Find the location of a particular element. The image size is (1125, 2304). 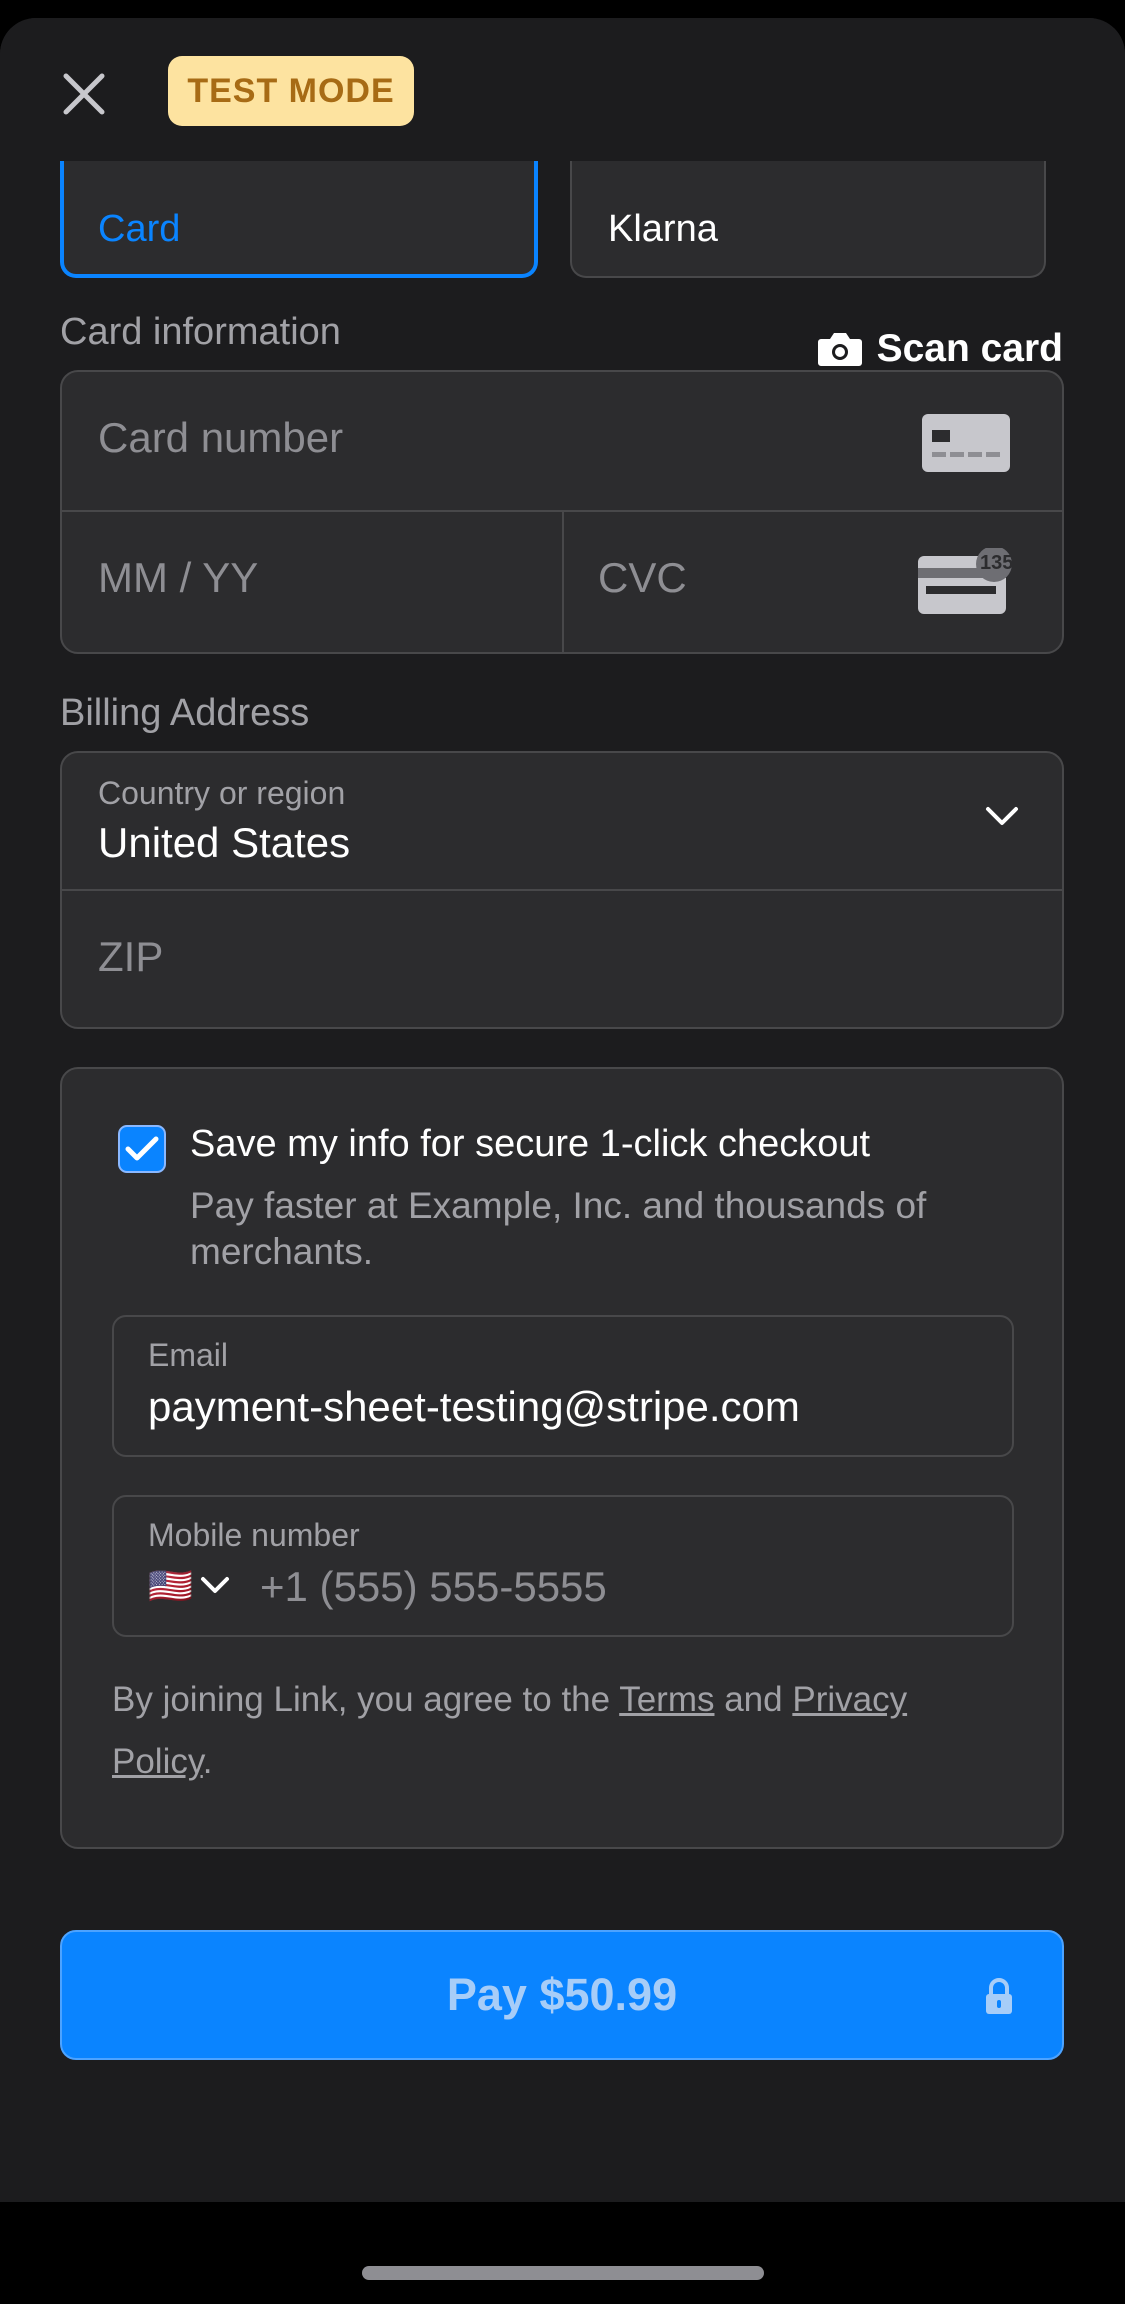

zip-input: ZIP is located at coordinates (130, 957).